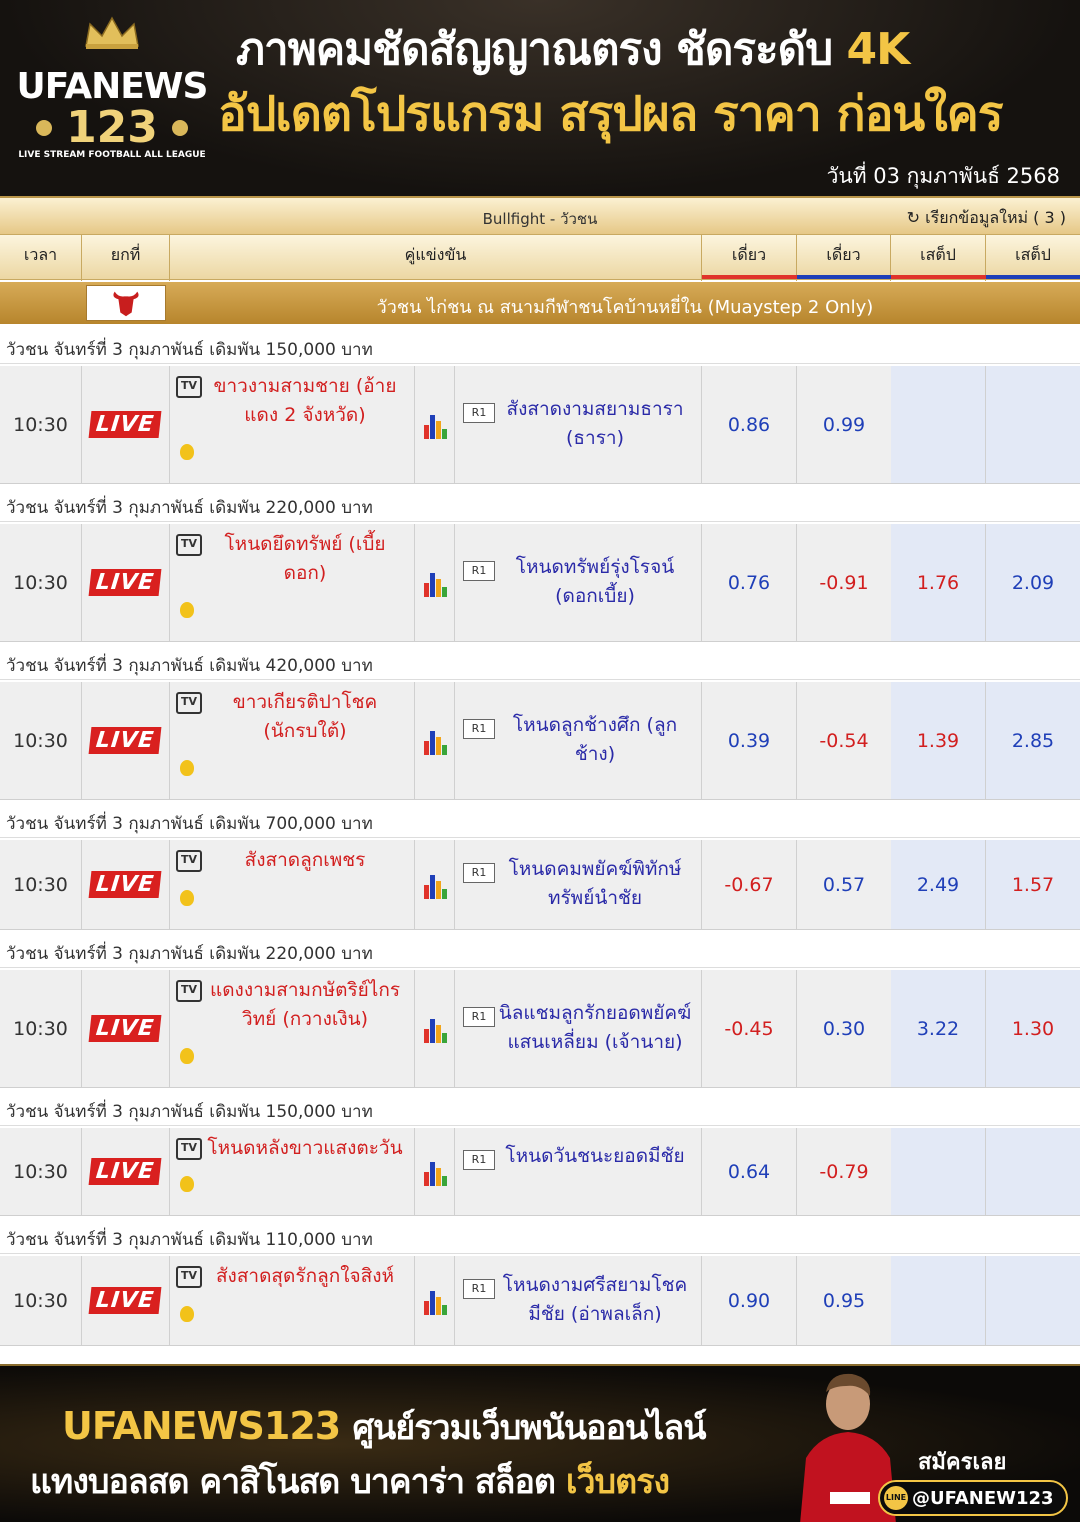  I want to click on home-team-cell: TV สังสาดลูกเพชร, so click(292, 884).